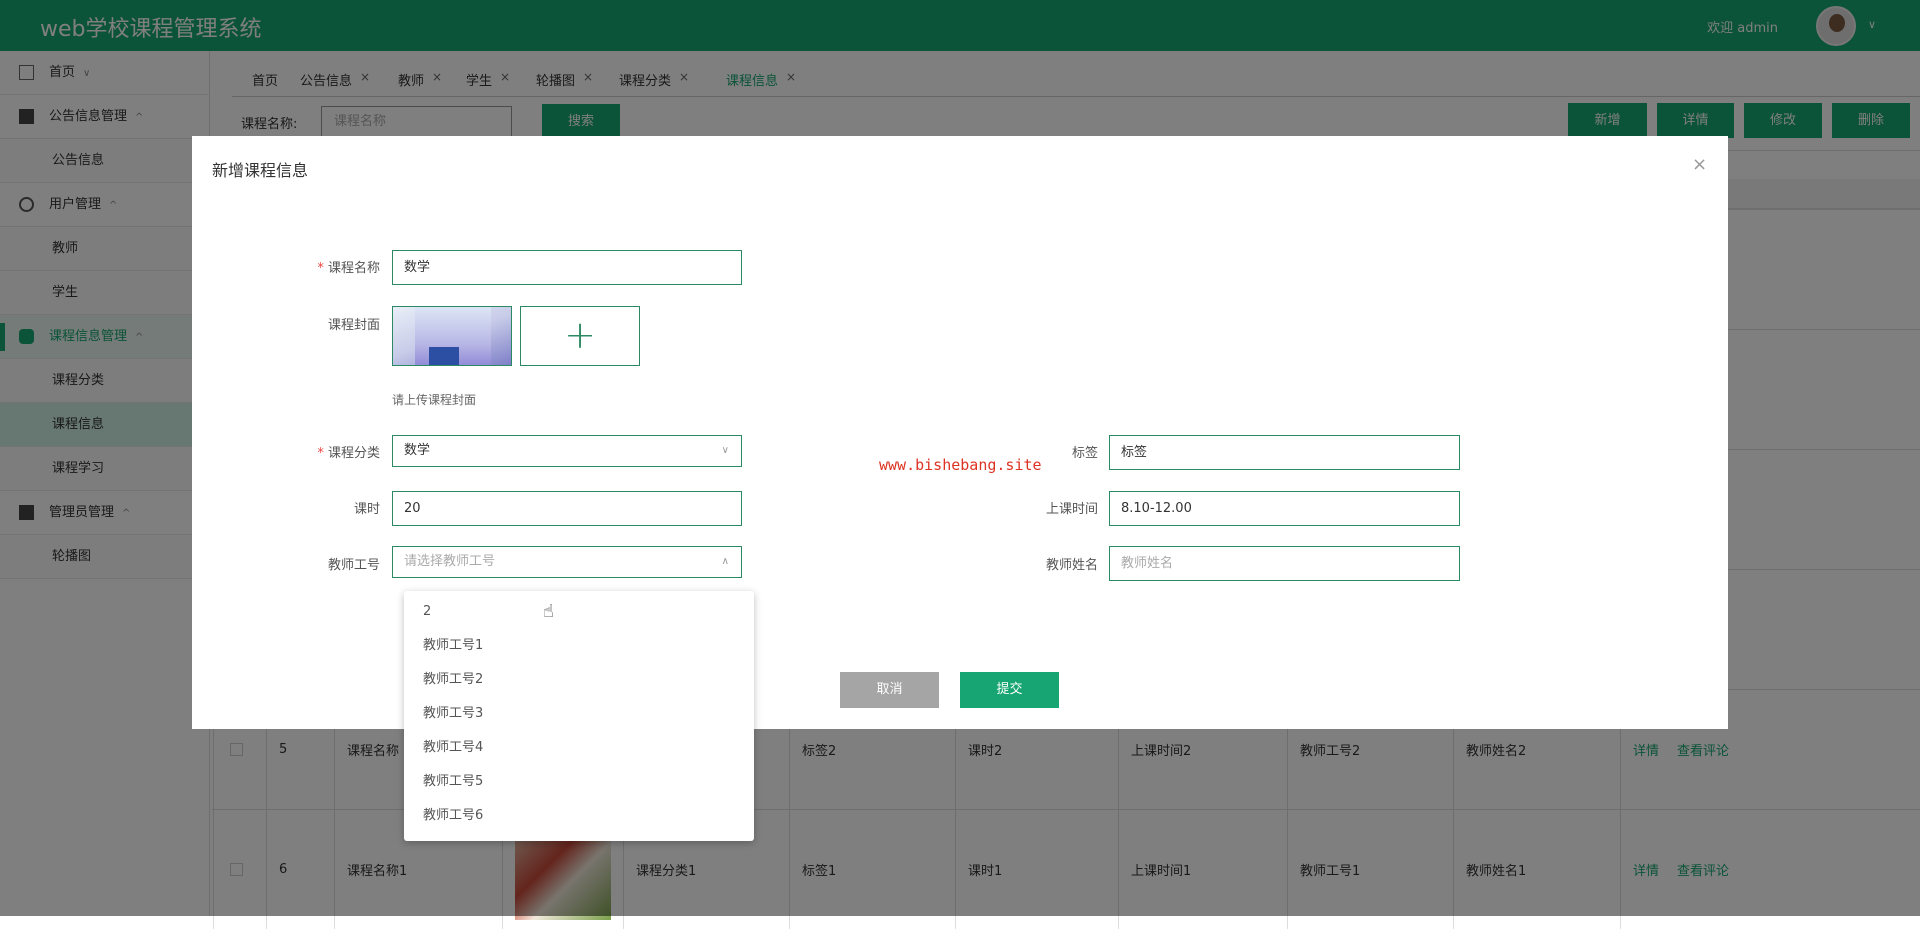 The width and height of the screenshot is (1920, 929). I want to click on dropdown-option: 教师工号3, so click(453, 714).